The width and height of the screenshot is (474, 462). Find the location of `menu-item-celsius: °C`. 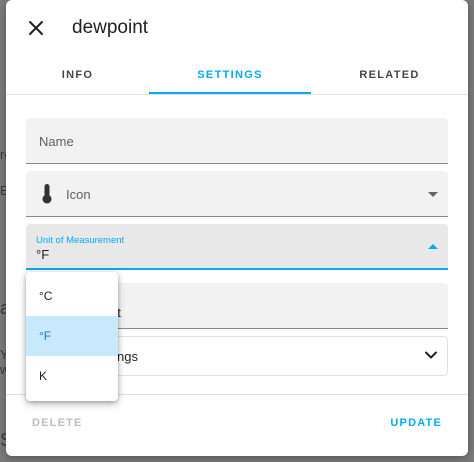

menu-item-celsius: °C is located at coordinates (72, 296).